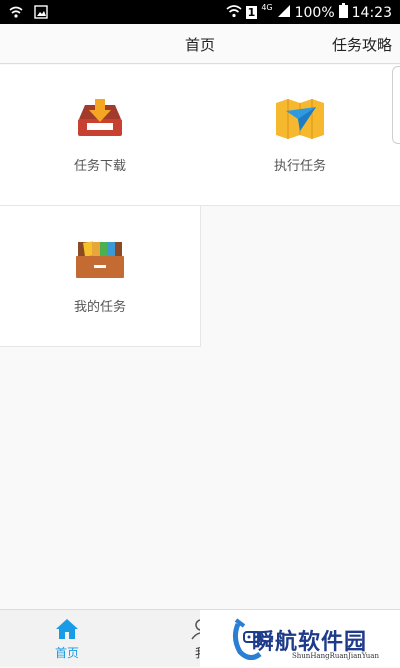  Describe the element at coordinates (41, 13) in the screenshot. I see `gallery-icon` at that location.